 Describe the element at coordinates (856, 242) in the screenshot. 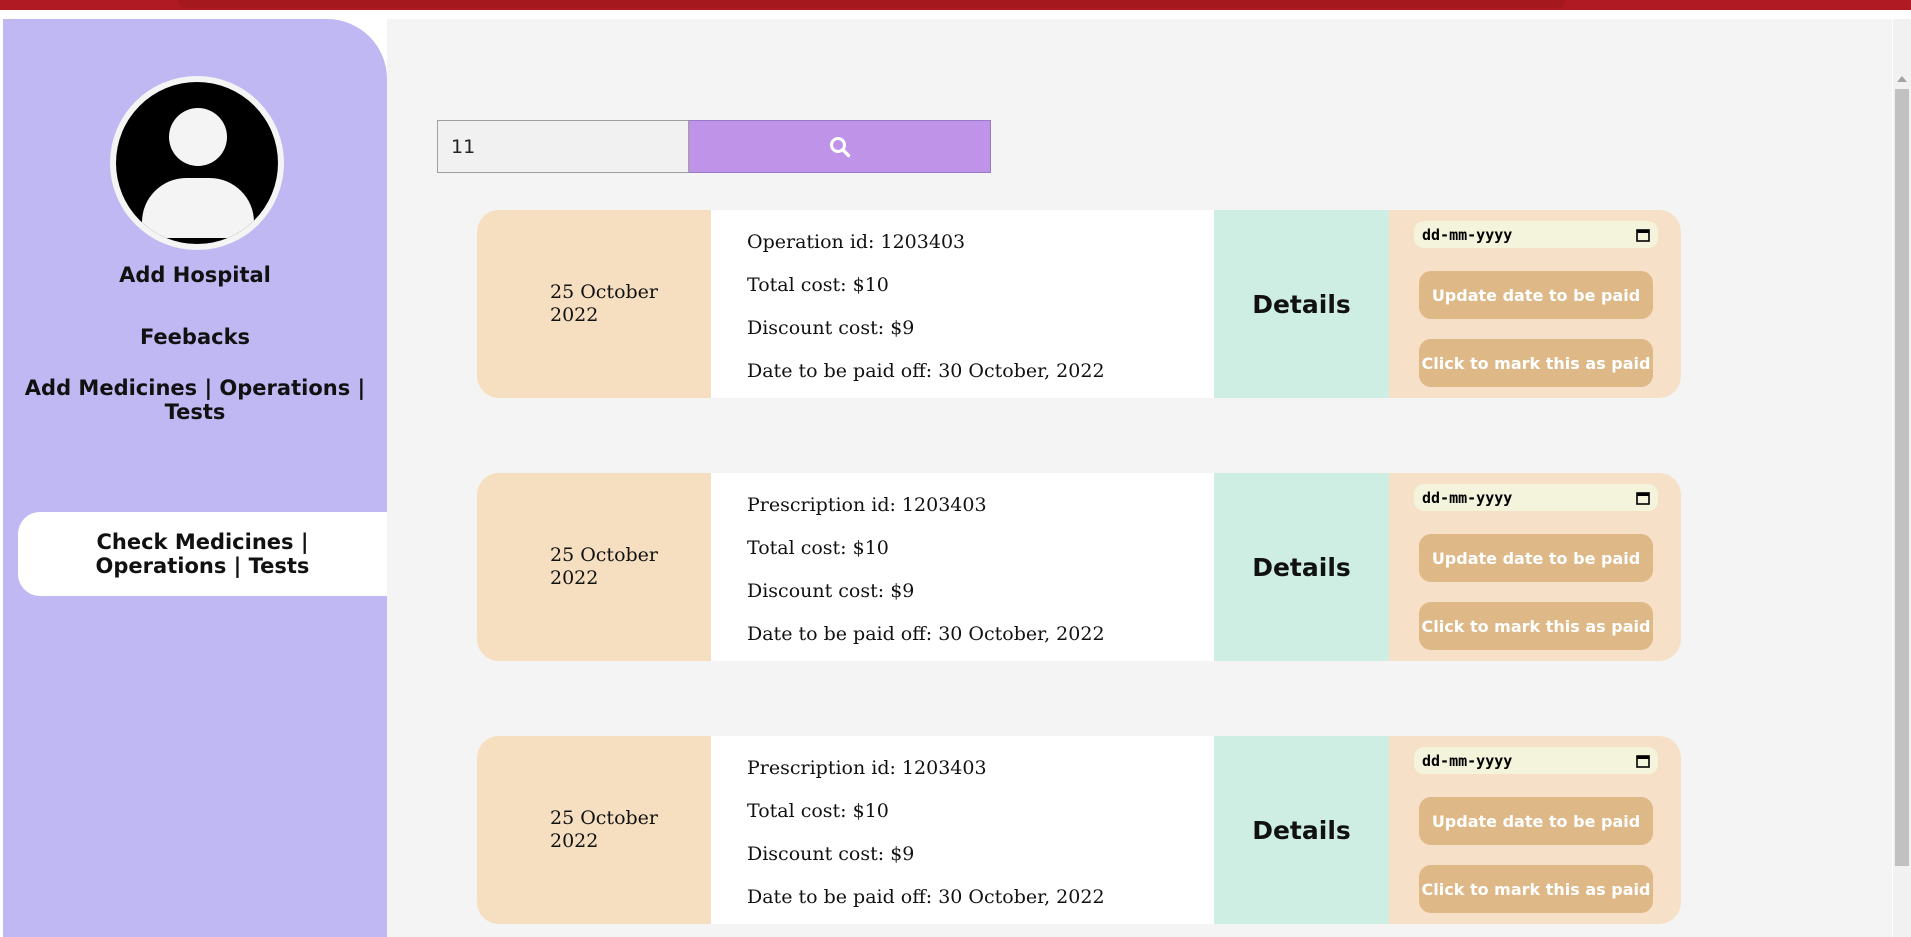

I see `card-id: Operation id: 1203403` at that location.